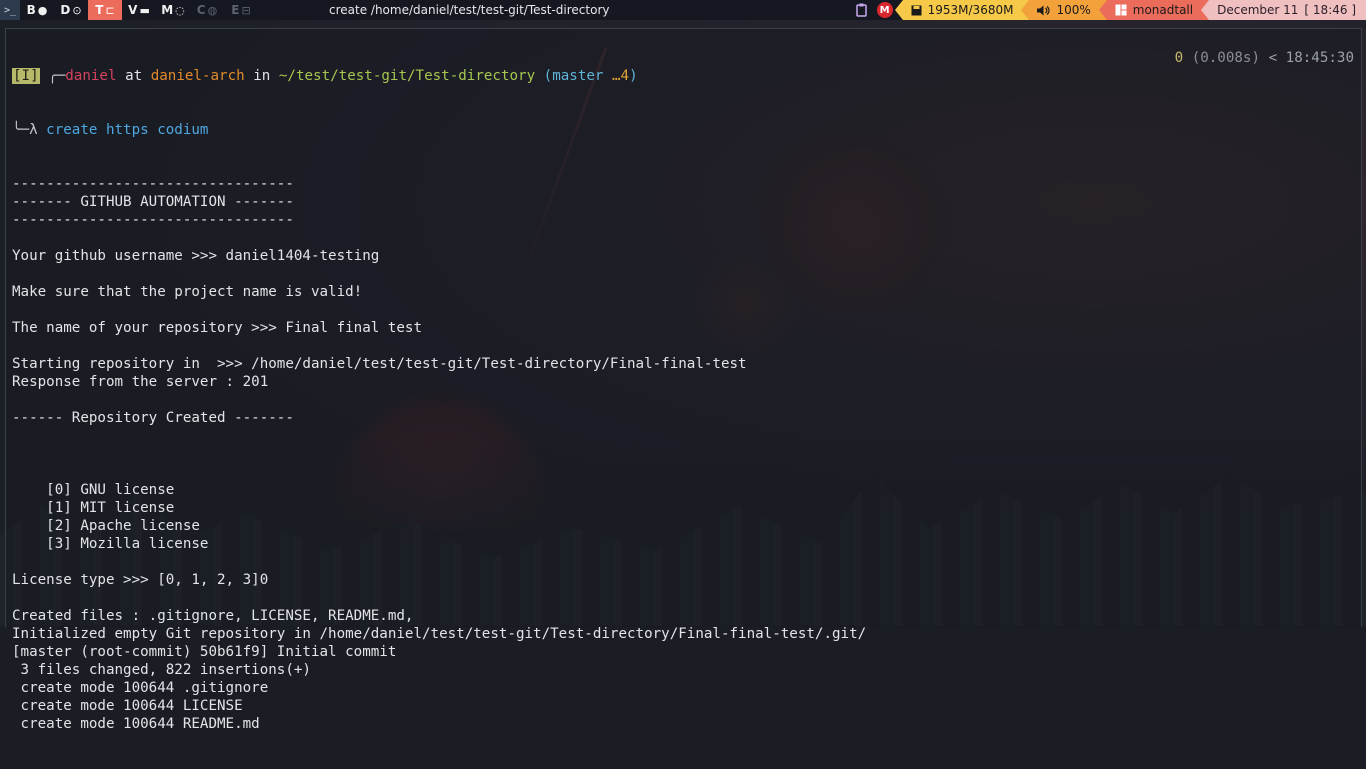  I want to click on volume-level: 100%, so click(1073, 10).